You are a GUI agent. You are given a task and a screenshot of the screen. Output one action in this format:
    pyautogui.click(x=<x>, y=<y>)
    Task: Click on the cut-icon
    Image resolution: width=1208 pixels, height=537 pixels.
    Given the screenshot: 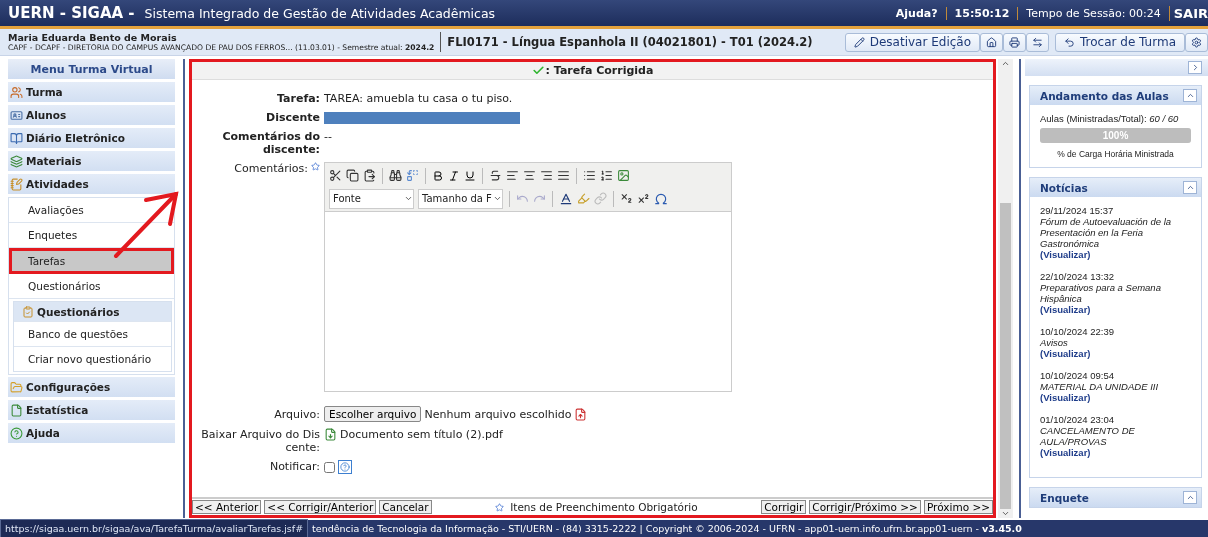 What is the action you would take?
    pyautogui.click(x=335, y=175)
    